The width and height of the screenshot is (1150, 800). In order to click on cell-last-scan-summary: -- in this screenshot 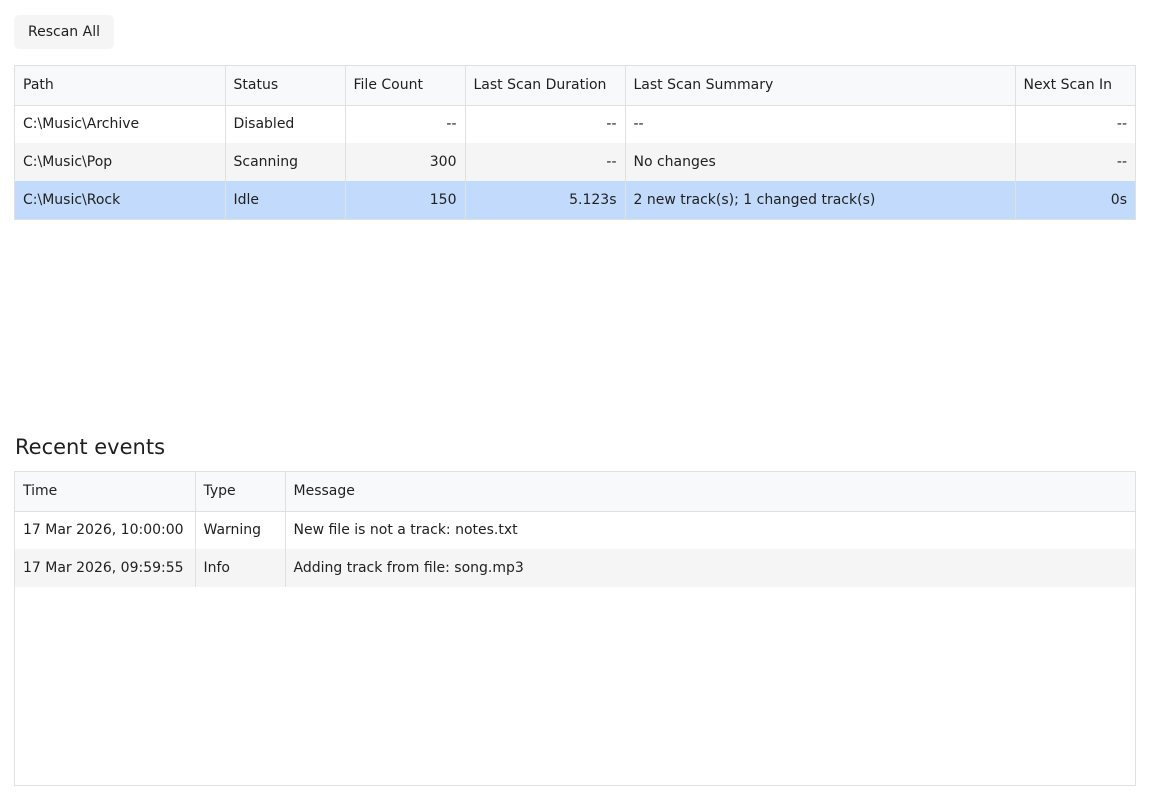, I will do `click(820, 124)`.